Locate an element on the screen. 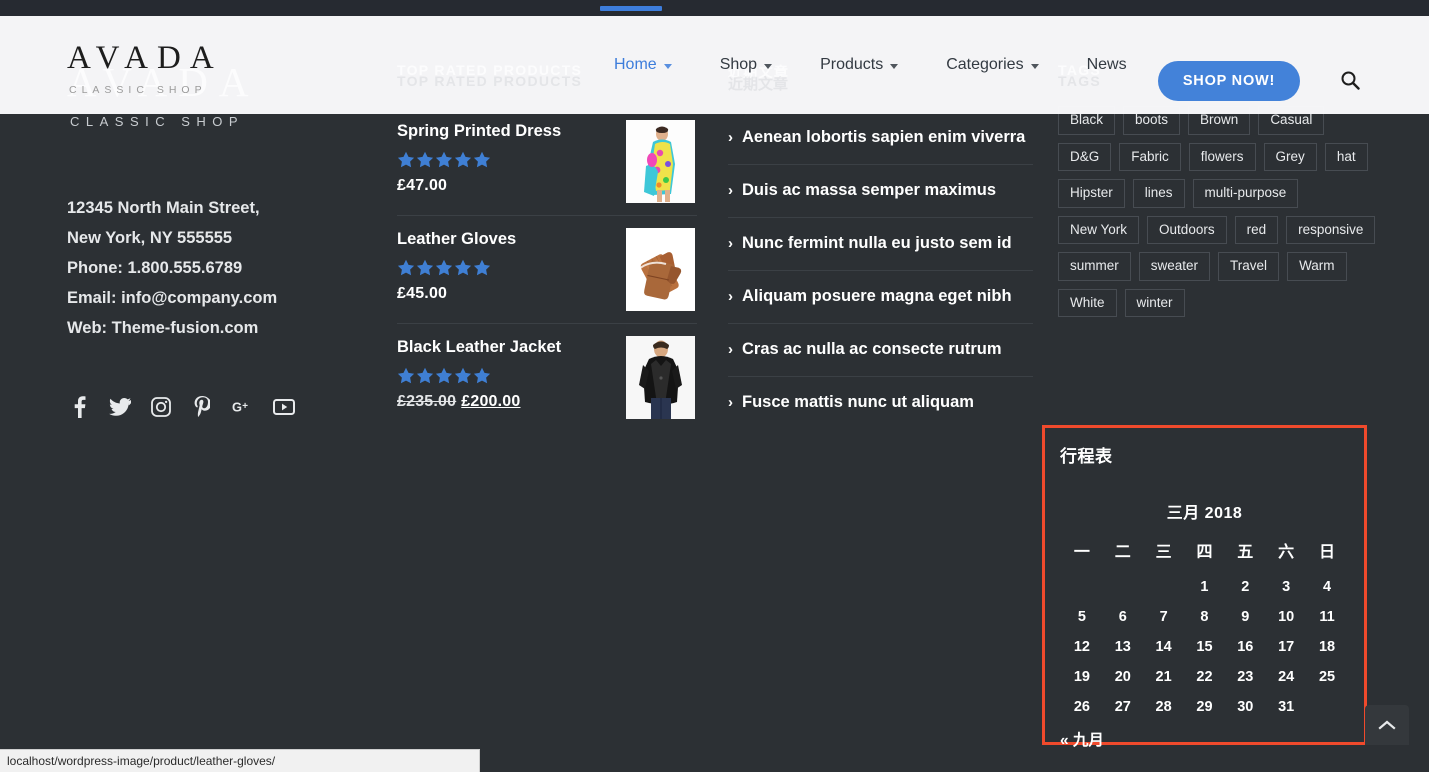  calendar-weekday: 四 is located at coordinates (1204, 552).